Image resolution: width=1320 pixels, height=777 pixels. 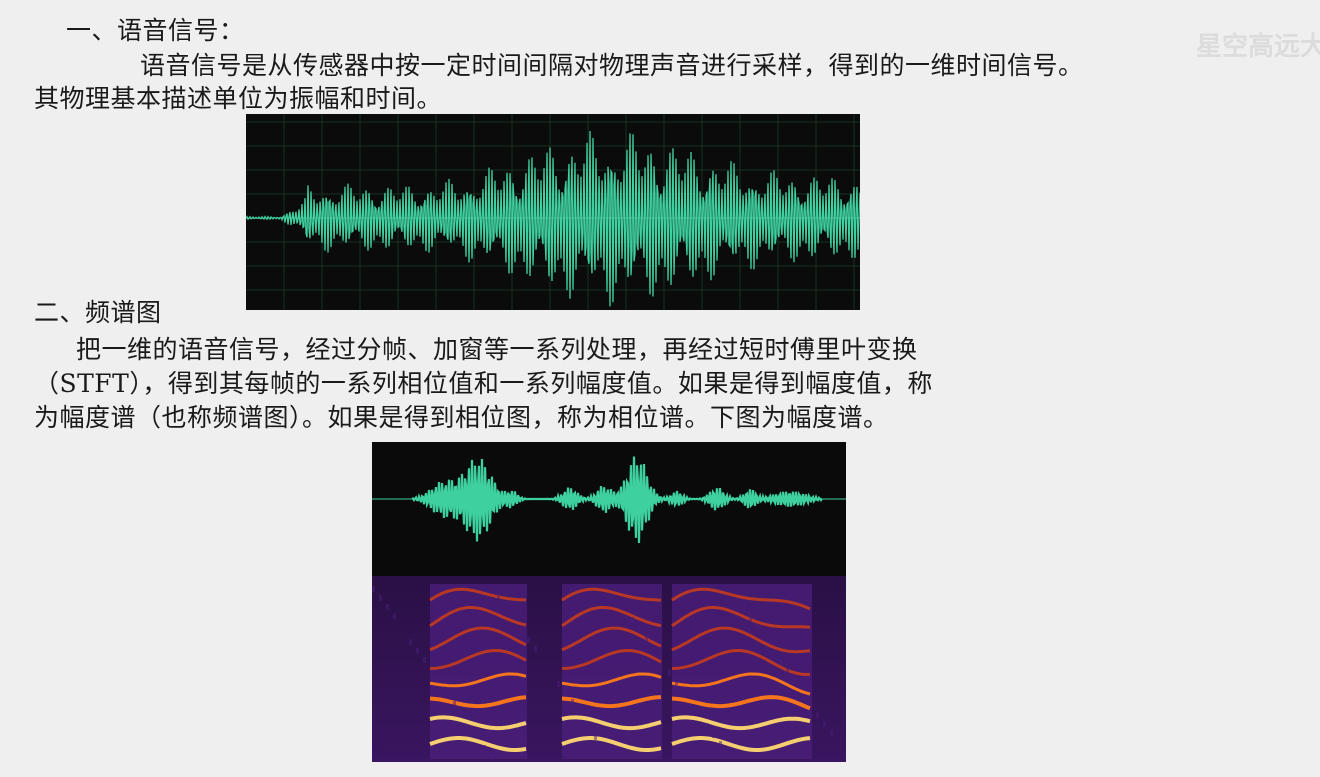 I want to click on spectrogram-harmonics, so click(x=602, y=672).